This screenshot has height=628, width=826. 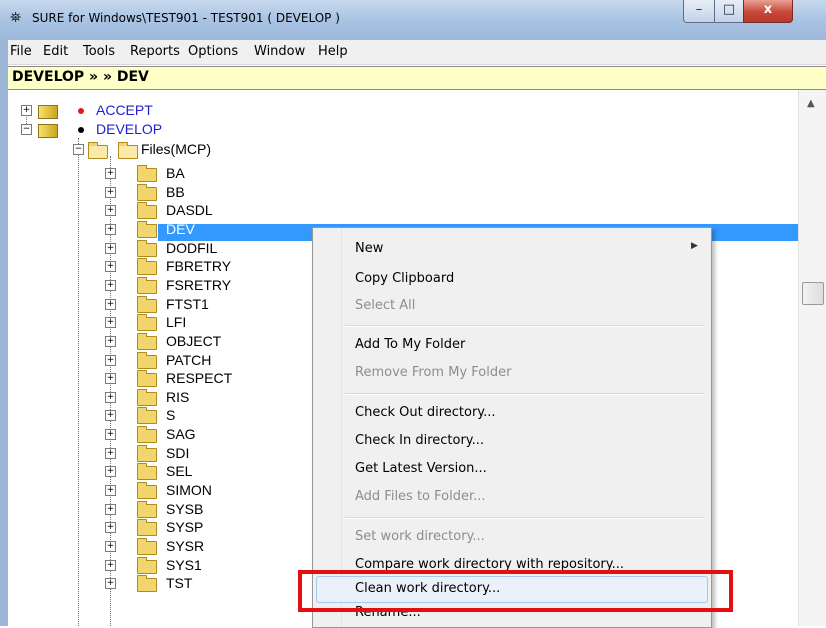 What do you see at coordinates (26, 110) in the screenshot?
I see `expand-accept-toggle: +` at bounding box center [26, 110].